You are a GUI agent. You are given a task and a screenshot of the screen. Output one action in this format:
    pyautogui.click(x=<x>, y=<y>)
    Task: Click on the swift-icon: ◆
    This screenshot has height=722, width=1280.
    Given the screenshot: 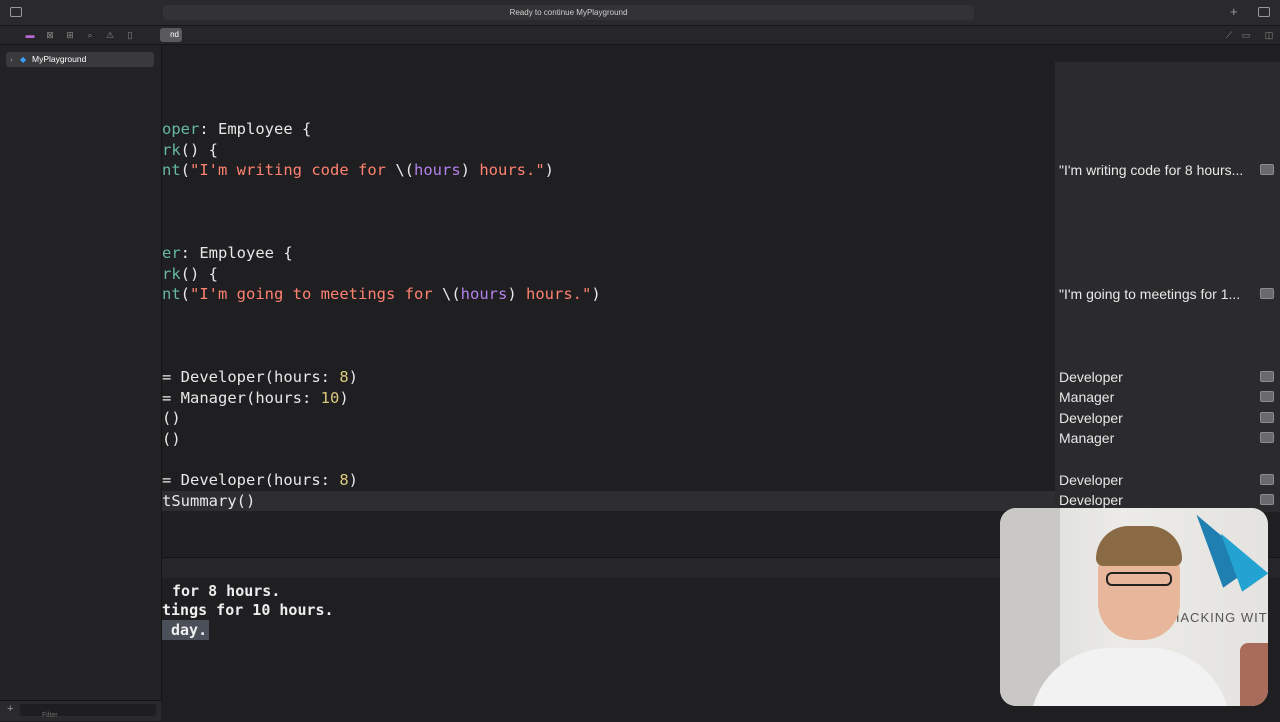 What is the action you would take?
    pyautogui.click(x=23, y=59)
    